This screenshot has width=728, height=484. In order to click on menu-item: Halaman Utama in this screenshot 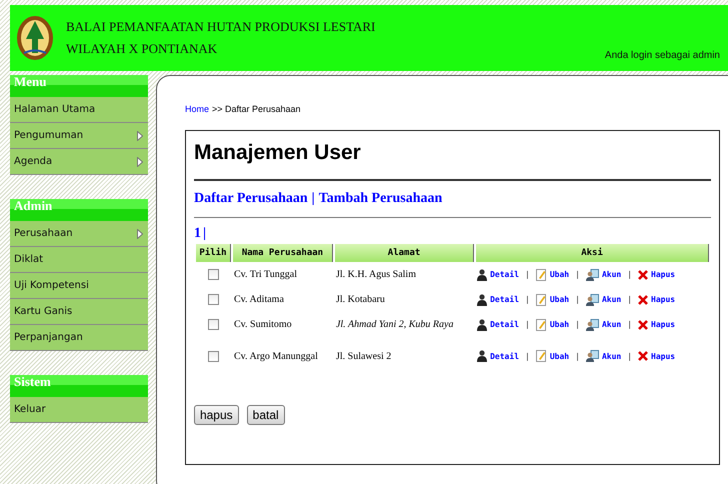, I will do `click(79, 110)`.